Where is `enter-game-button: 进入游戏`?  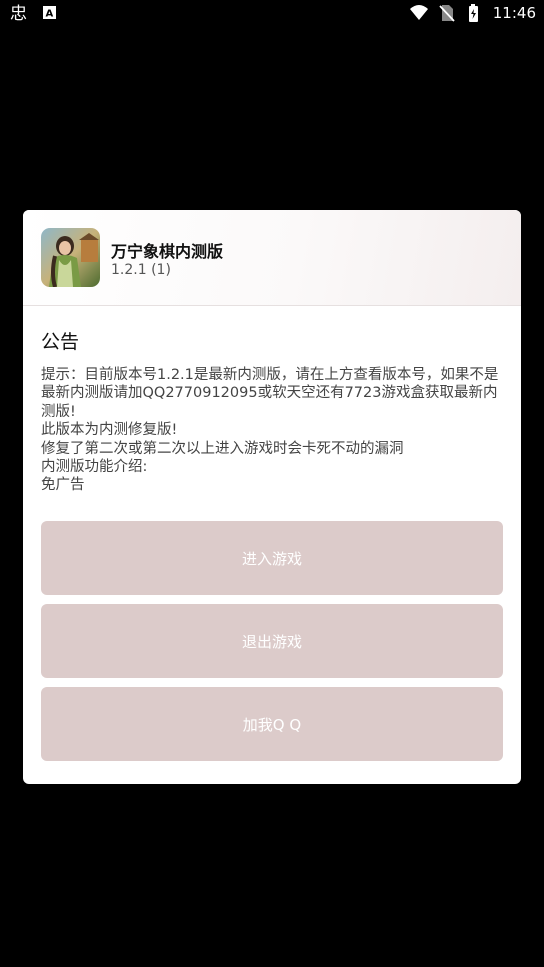
enter-game-button: 进入游戏 is located at coordinates (272, 558).